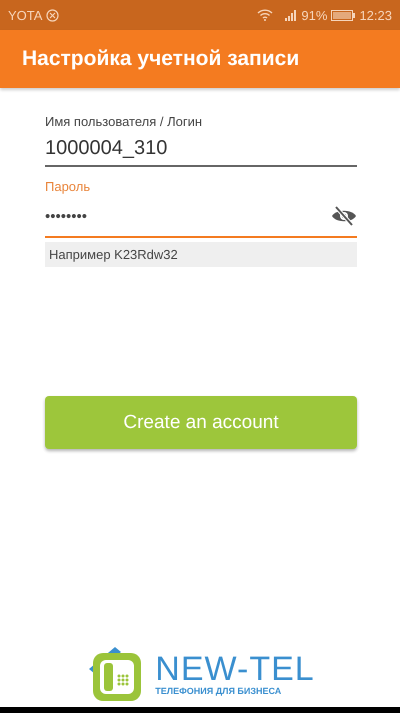 Image resolution: width=400 pixels, height=713 pixels. Describe the element at coordinates (375, 15) in the screenshot. I see `clock: 12:23` at that location.